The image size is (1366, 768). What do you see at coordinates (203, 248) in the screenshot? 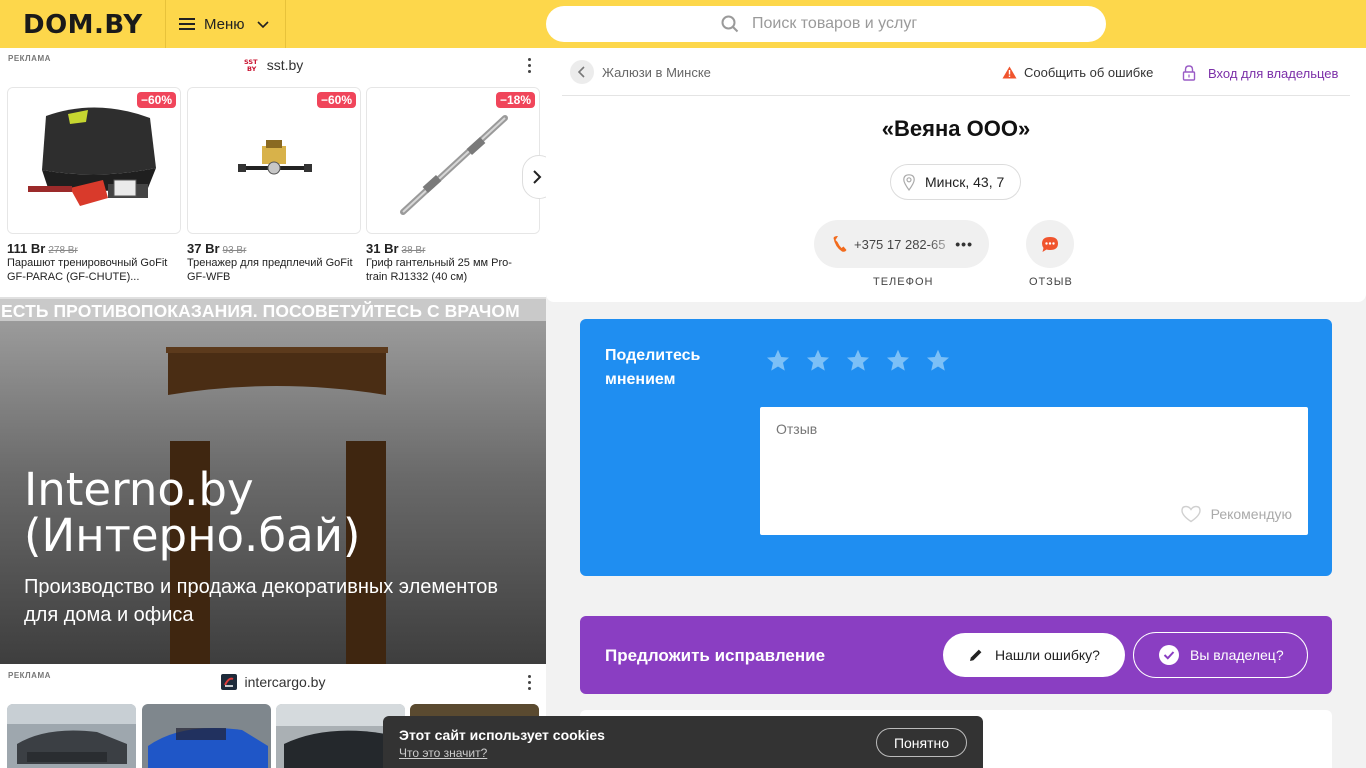
I see `price-current: 37 Br` at bounding box center [203, 248].